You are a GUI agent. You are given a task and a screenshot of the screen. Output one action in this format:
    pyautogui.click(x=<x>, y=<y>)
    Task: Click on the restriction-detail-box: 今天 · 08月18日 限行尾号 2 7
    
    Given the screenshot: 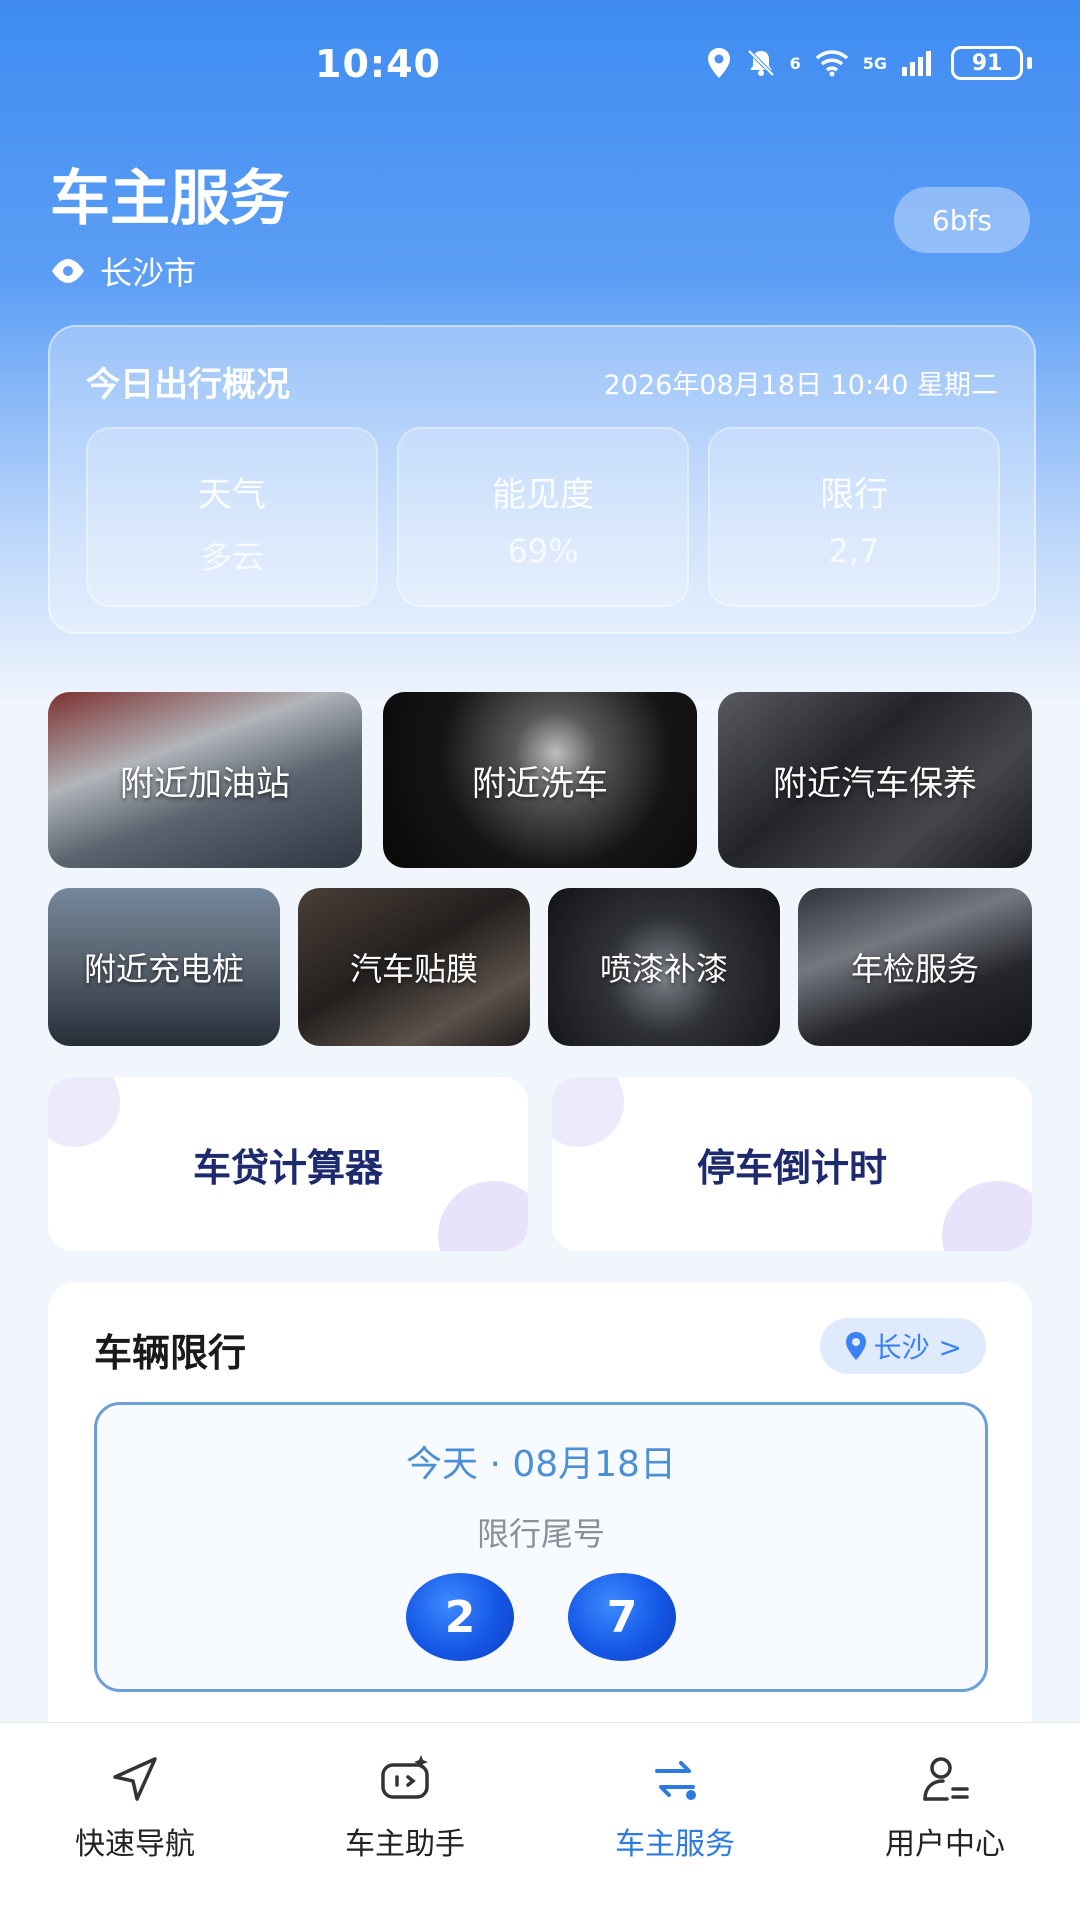 What is the action you would take?
    pyautogui.click(x=541, y=1547)
    